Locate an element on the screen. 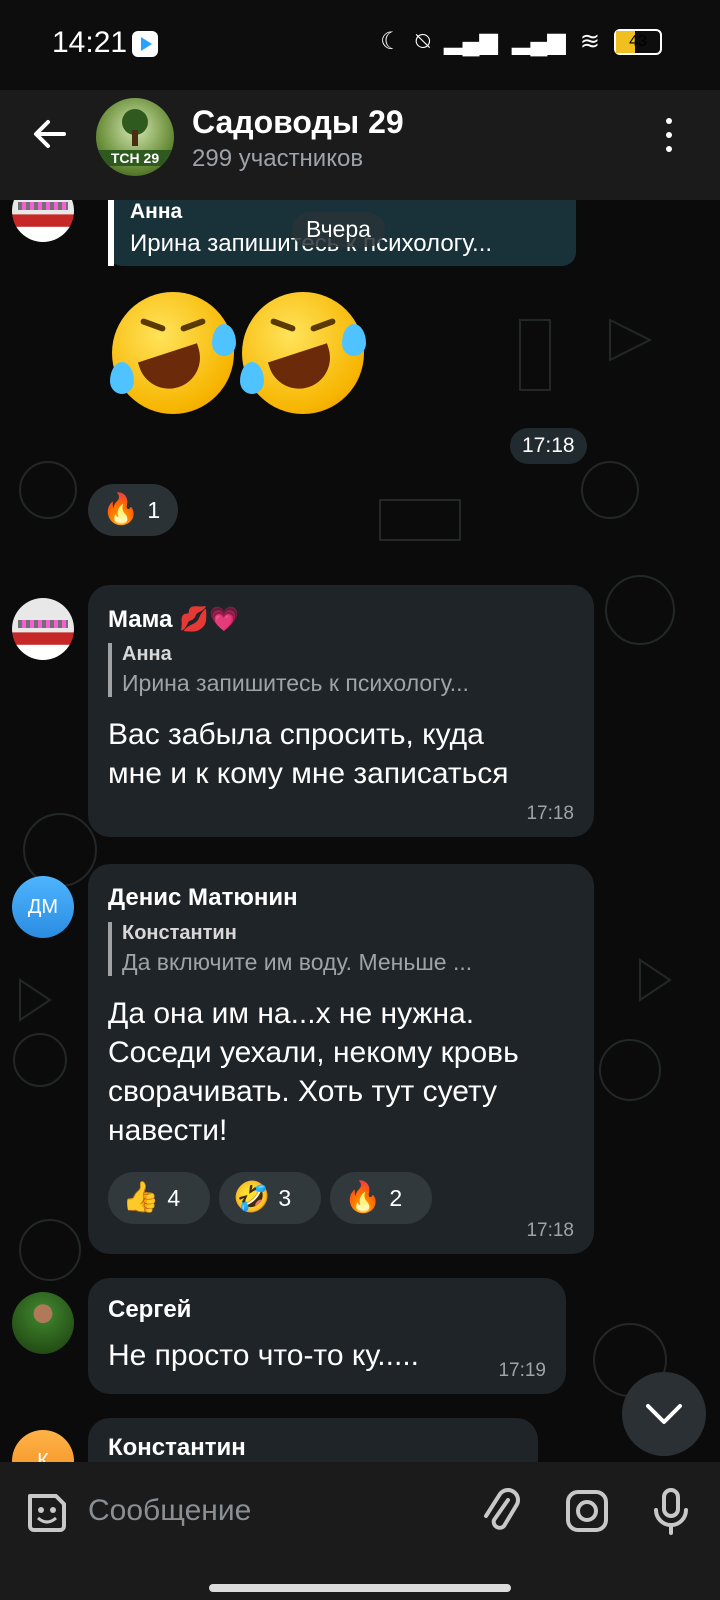 The height and width of the screenshot is (1600, 720). reaction-chip: 🔥 1 is located at coordinates (133, 510).